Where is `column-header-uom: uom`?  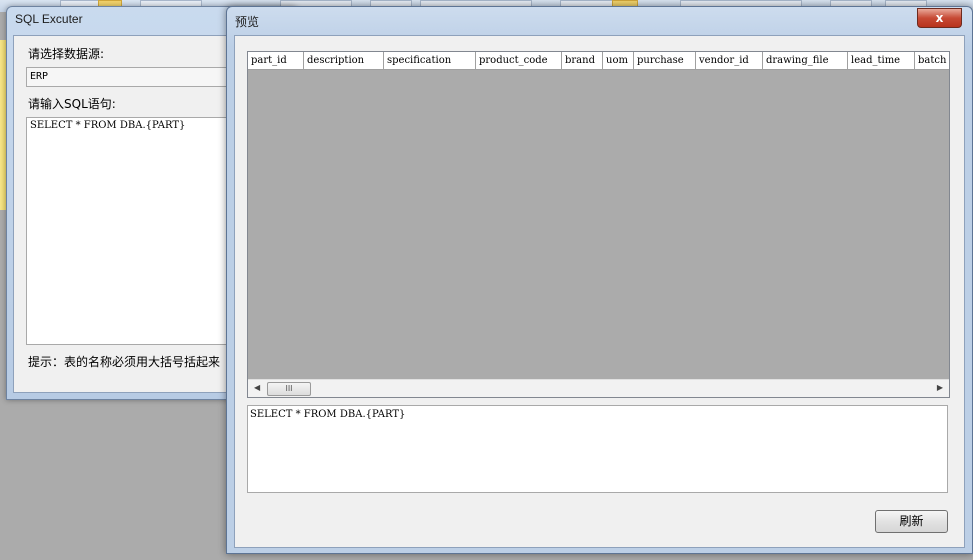 column-header-uom: uom is located at coordinates (618, 61).